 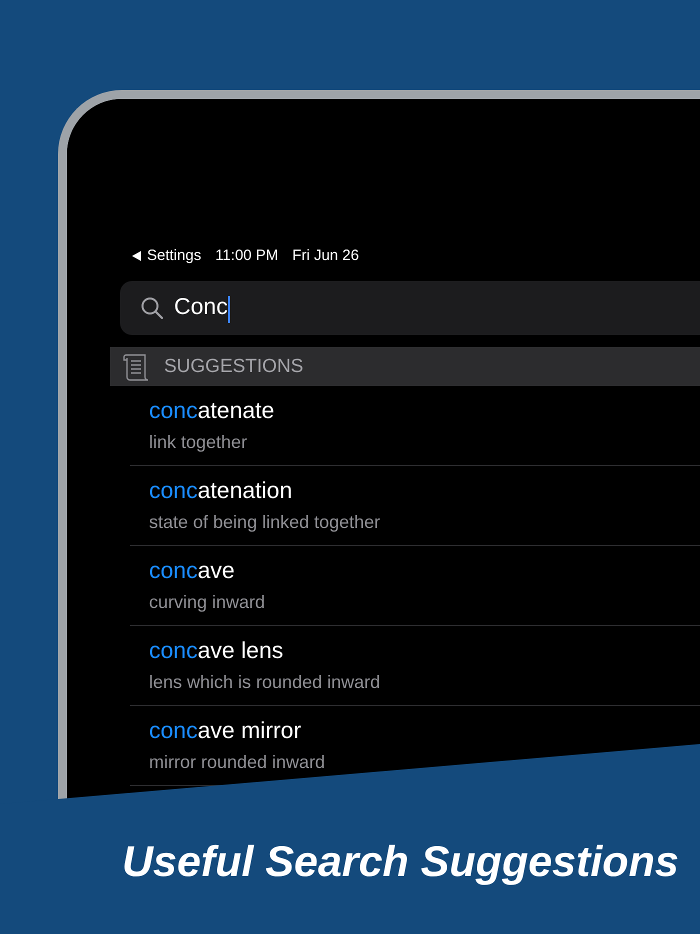 I want to click on suggestion-word: concave, so click(x=192, y=570).